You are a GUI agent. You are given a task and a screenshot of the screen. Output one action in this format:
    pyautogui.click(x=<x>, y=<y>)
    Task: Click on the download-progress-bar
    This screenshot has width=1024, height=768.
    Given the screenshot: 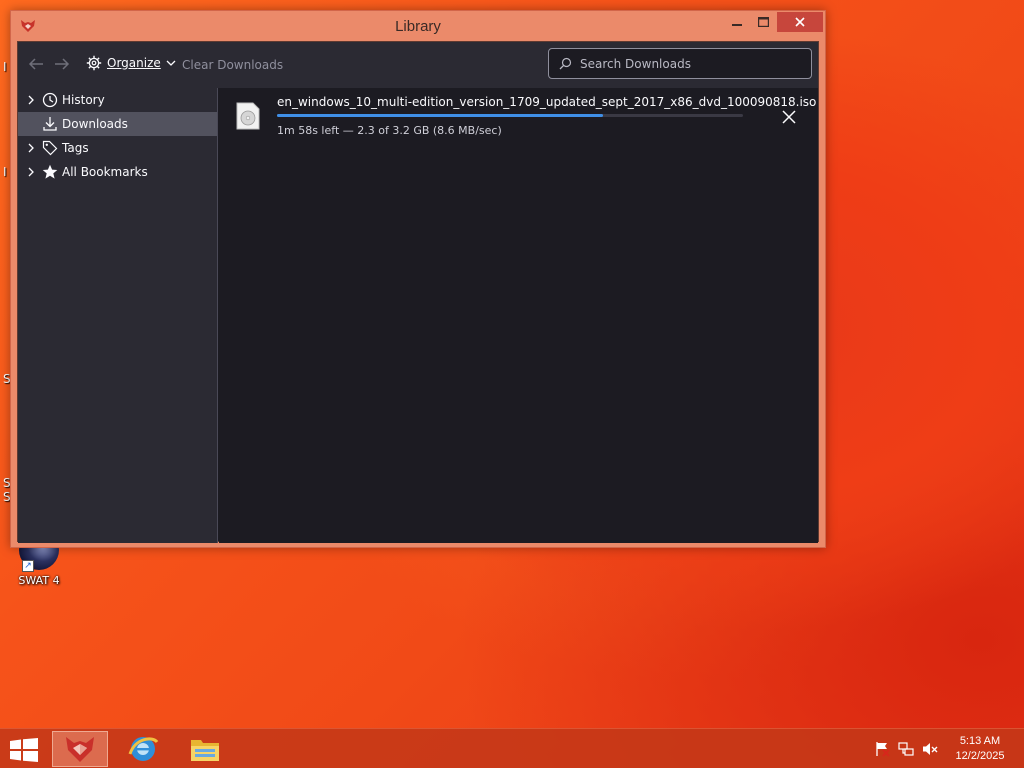 What is the action you would take?
    pyautogui.click(x=510, y=115)
    